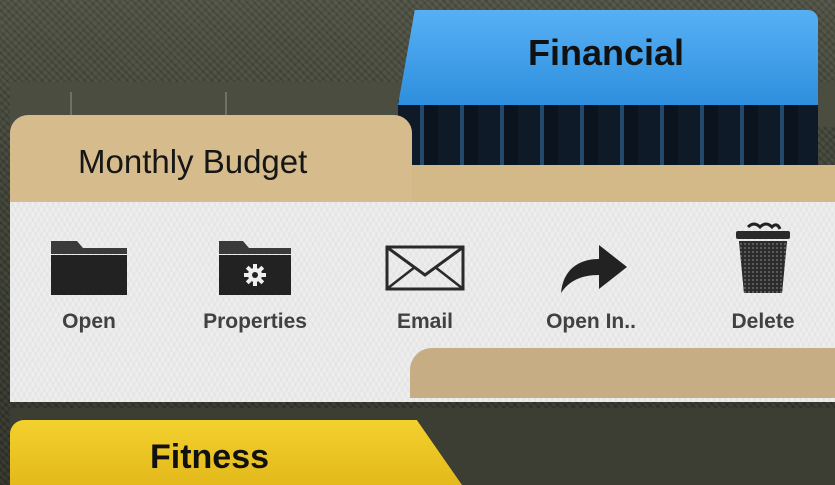  What do you see at coordinates (193, 161) in the screenshot?
I see `folder-title: Monthly Budget` at bounding box center [193, 161].